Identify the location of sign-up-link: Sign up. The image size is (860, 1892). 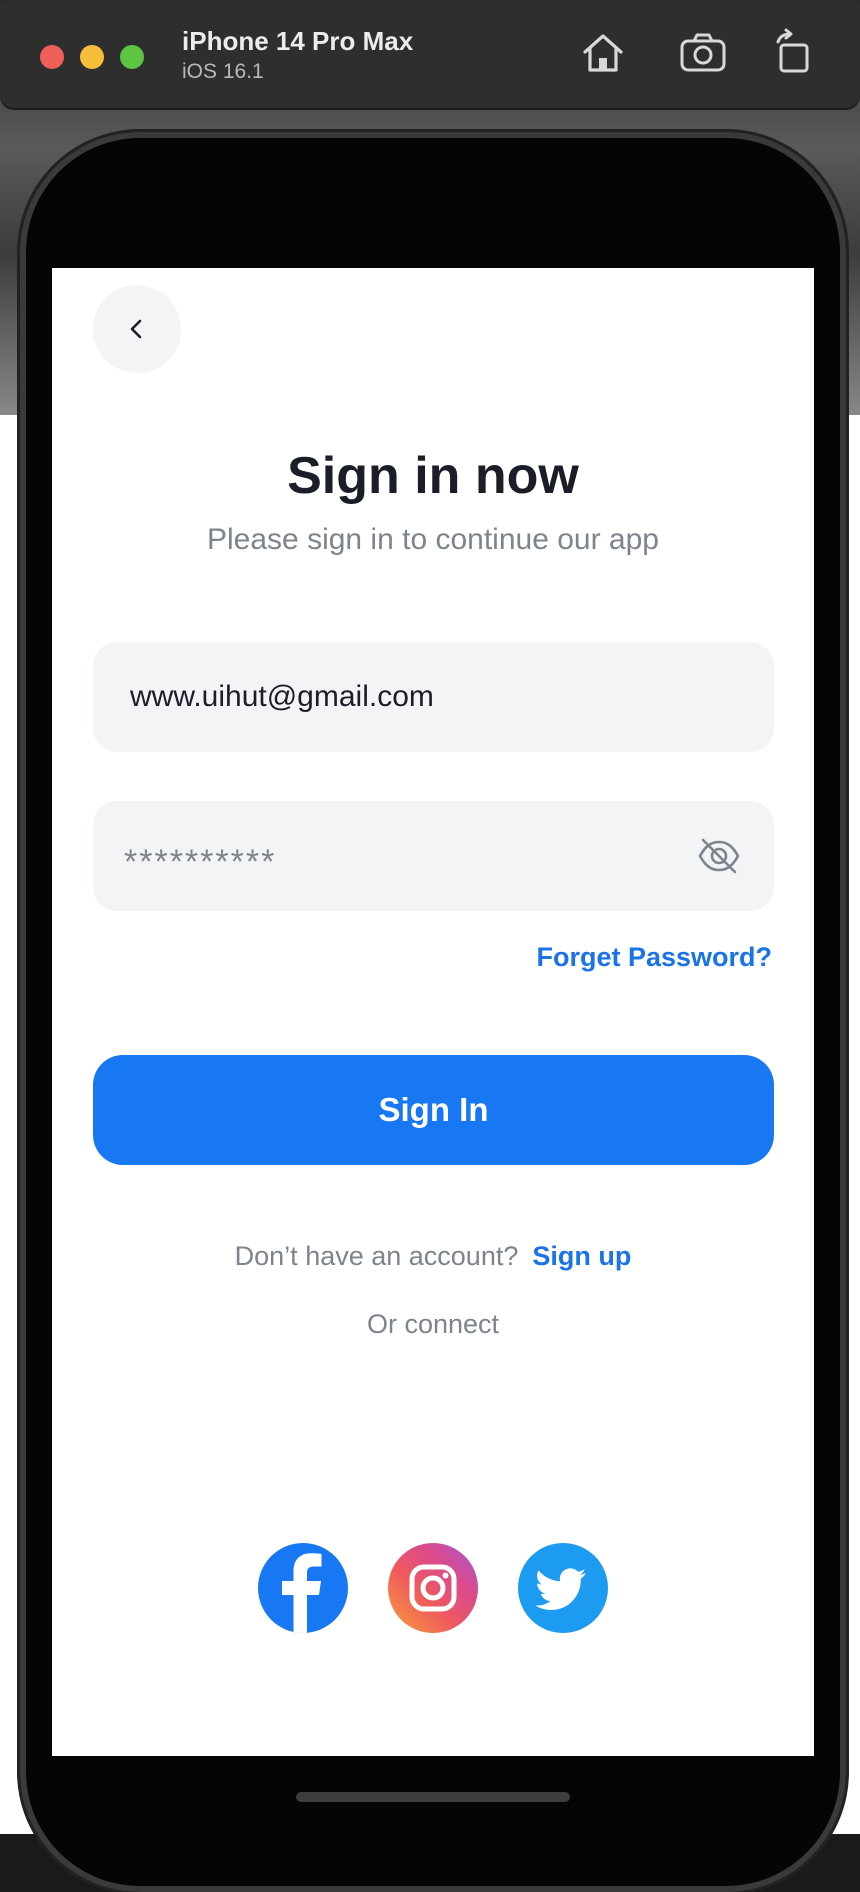
(581, 1256).